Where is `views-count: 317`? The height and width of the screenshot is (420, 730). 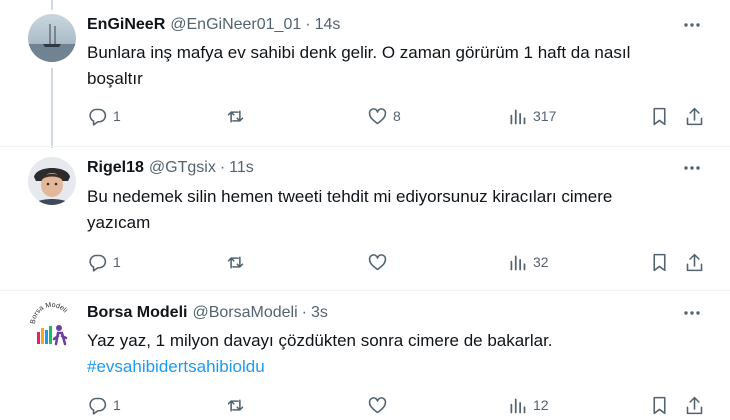 views-count: 317 is located at coordinates (545, 116).